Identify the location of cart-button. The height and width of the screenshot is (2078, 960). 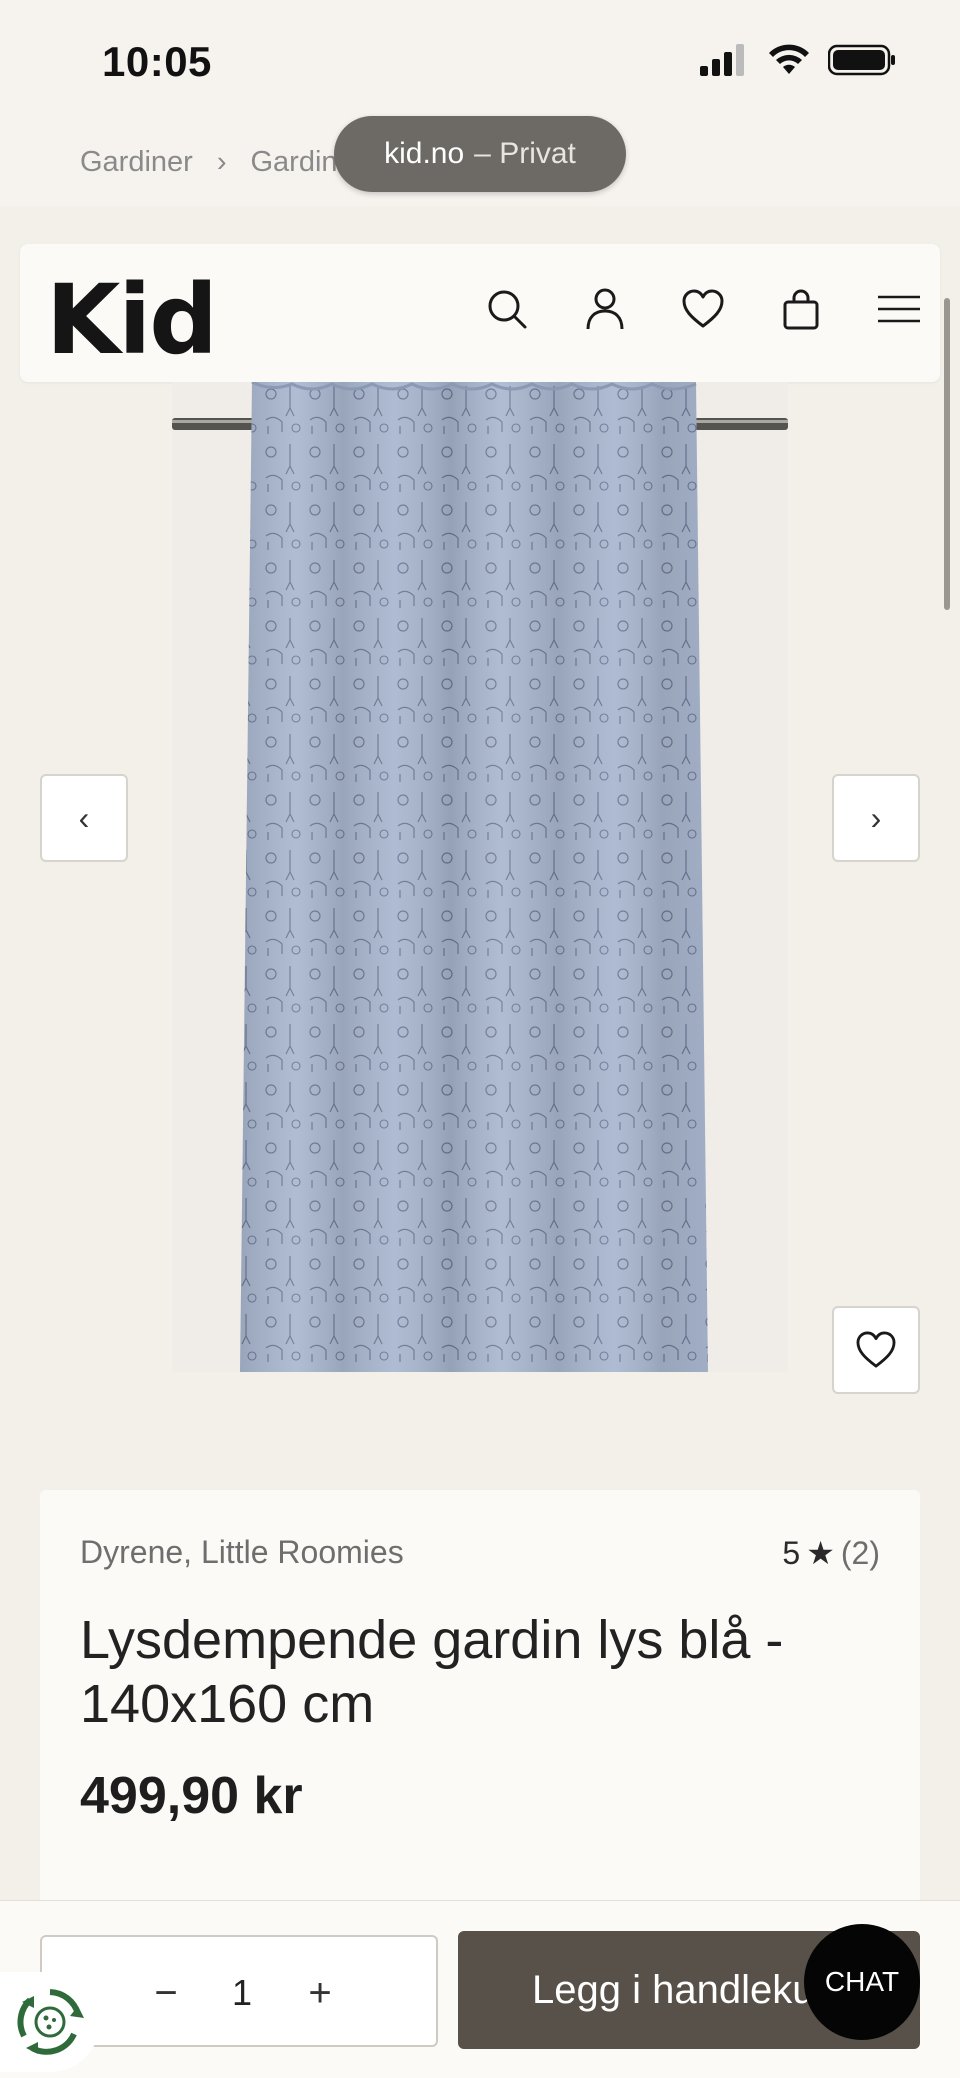
(801, 309).